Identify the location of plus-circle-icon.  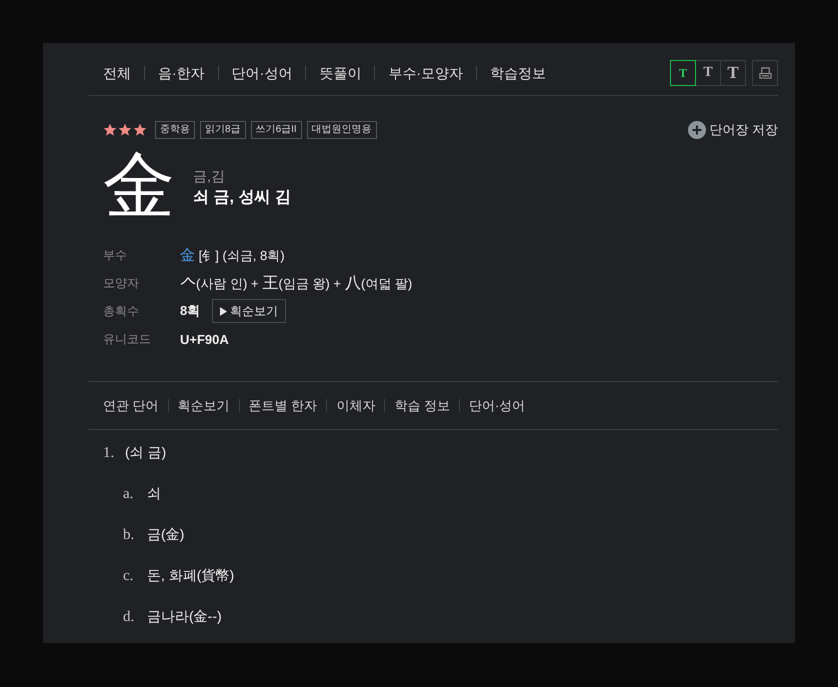
(697, 130).